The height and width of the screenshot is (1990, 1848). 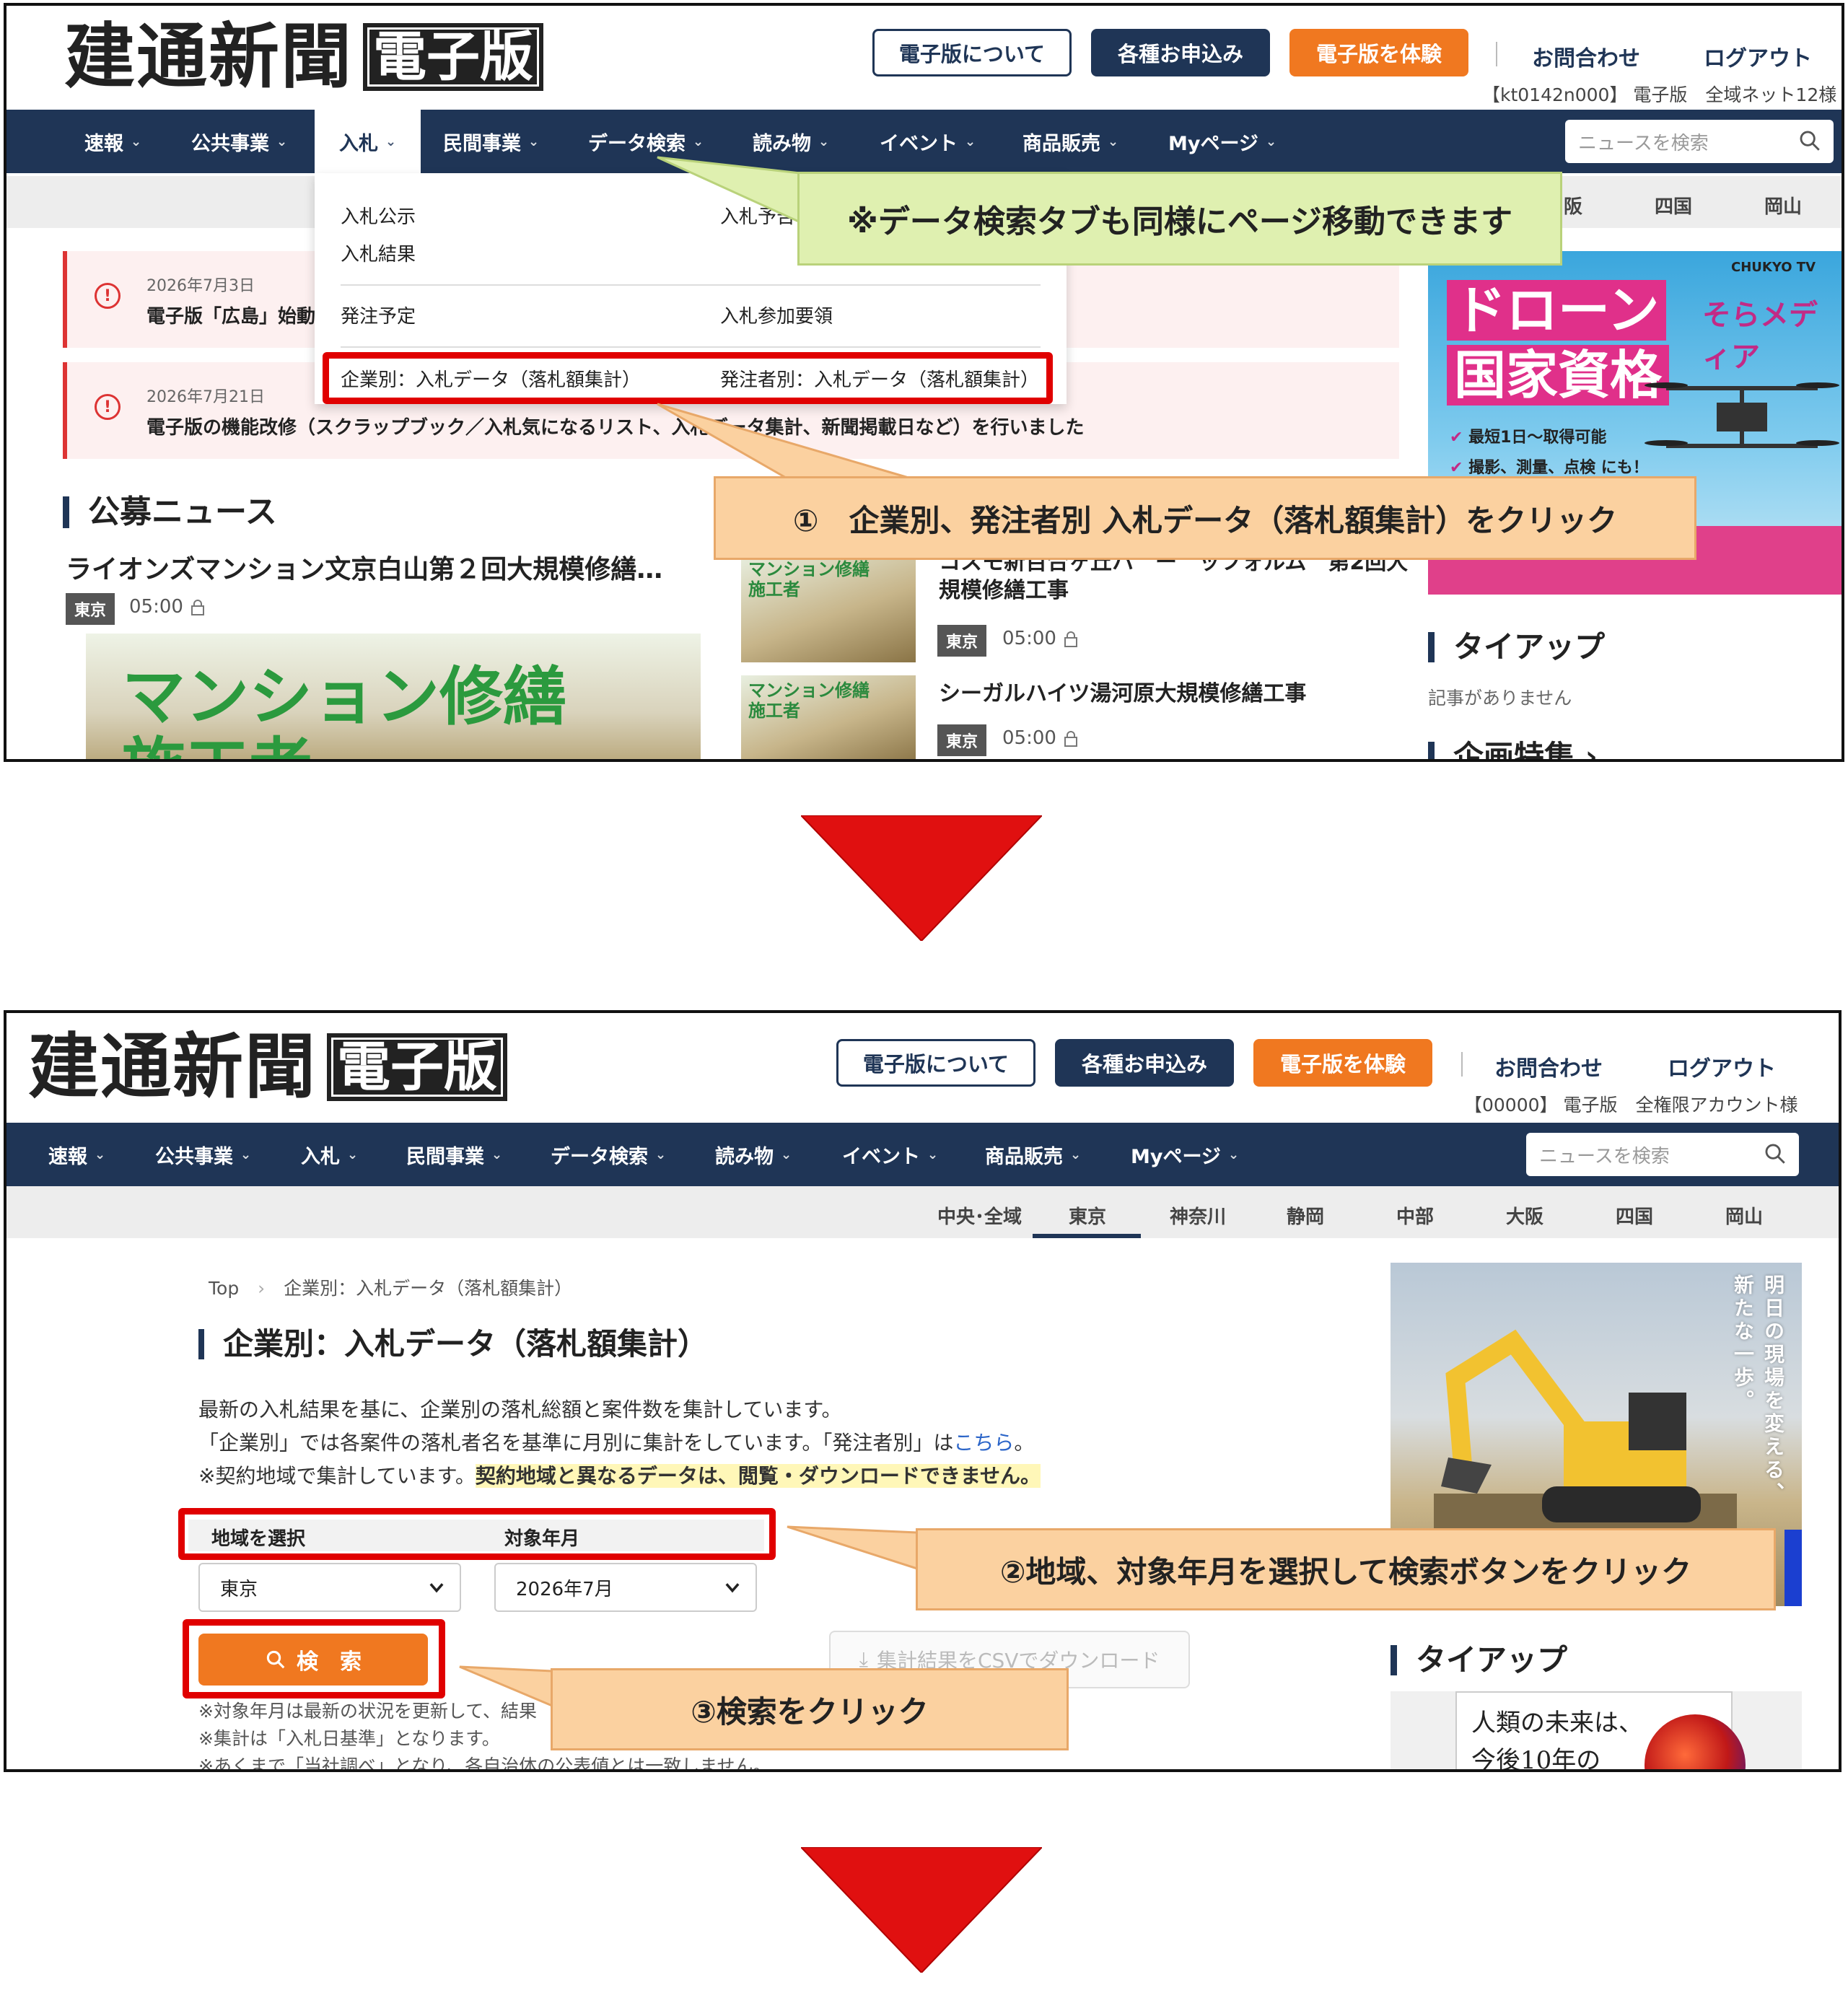 What do you see at coordinates (744, 1156) in the screenshot?
I see `nav-label: 読み物` at bounding box center [744, 1156].